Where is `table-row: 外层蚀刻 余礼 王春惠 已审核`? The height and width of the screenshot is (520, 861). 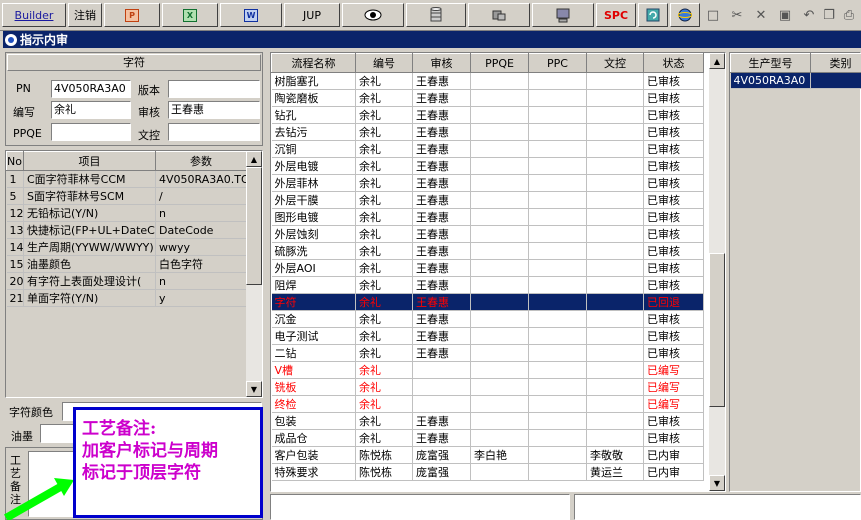
table-row: 外层蚀刻 余礼 王春惠 已审核 is located at coordinates (487, 234).